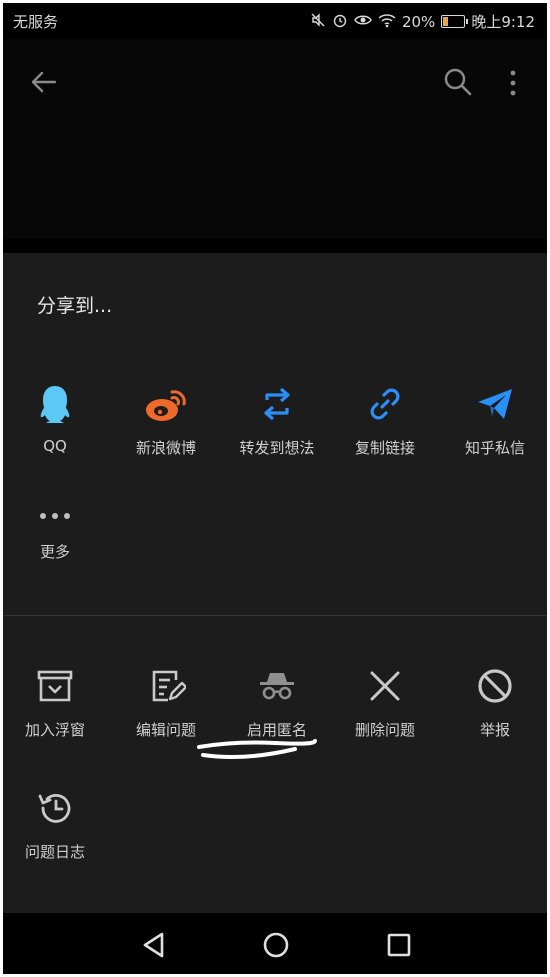 The width and height of the screenshot is (550, 977). Describe the element at coordinates (399, 945) in the screenshot. I see `nav-recents-icon` at that location.